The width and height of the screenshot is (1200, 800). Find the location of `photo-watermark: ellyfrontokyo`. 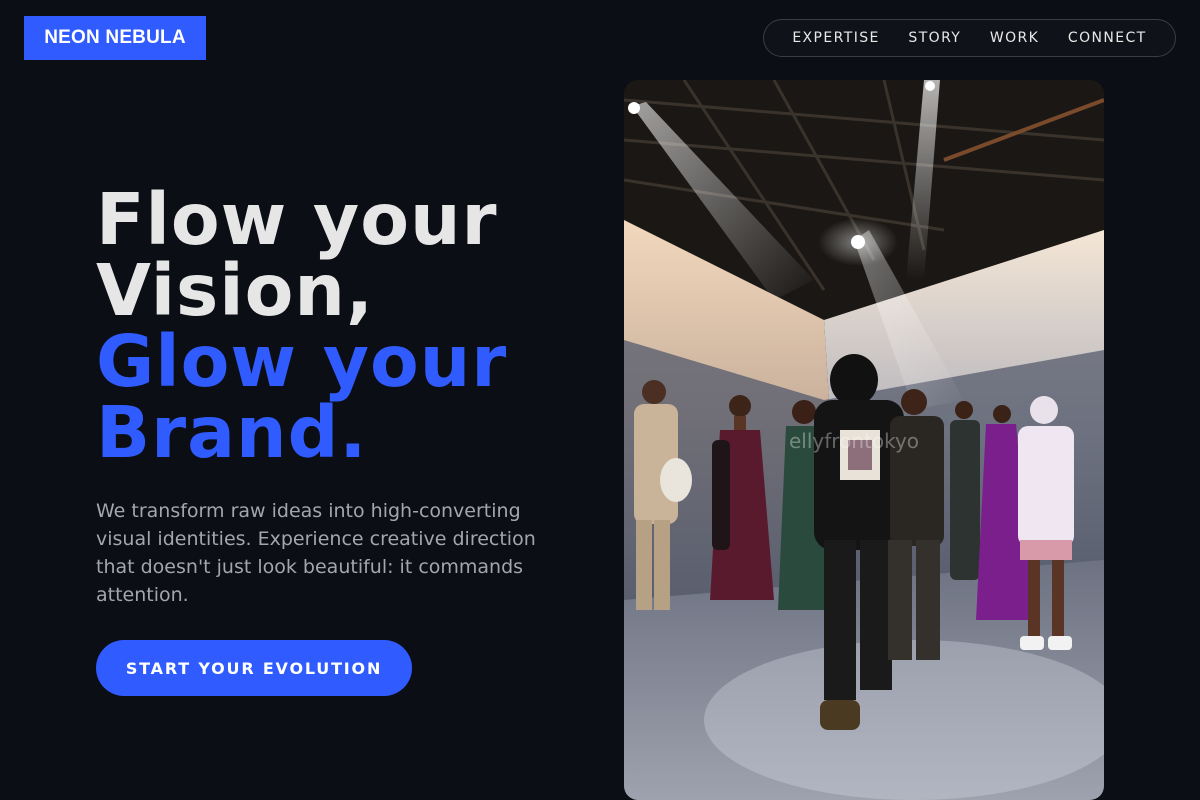

photo-watermark: ellyfrontokyo is located at coordinates (854, 441).